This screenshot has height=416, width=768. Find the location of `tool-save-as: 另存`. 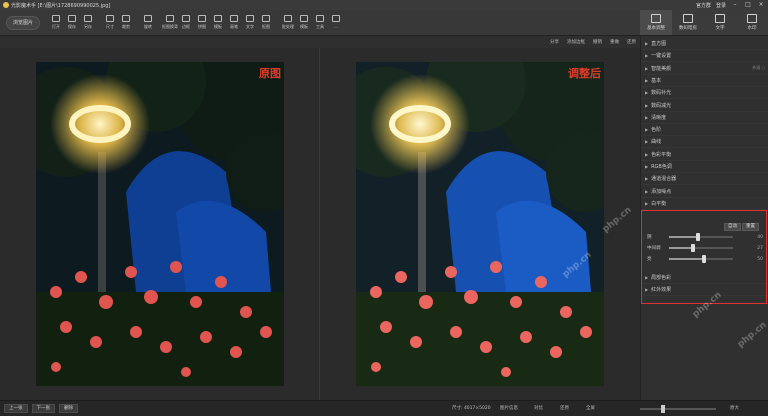

tool-save-as: 另存 is located at coordinates (88, 22).